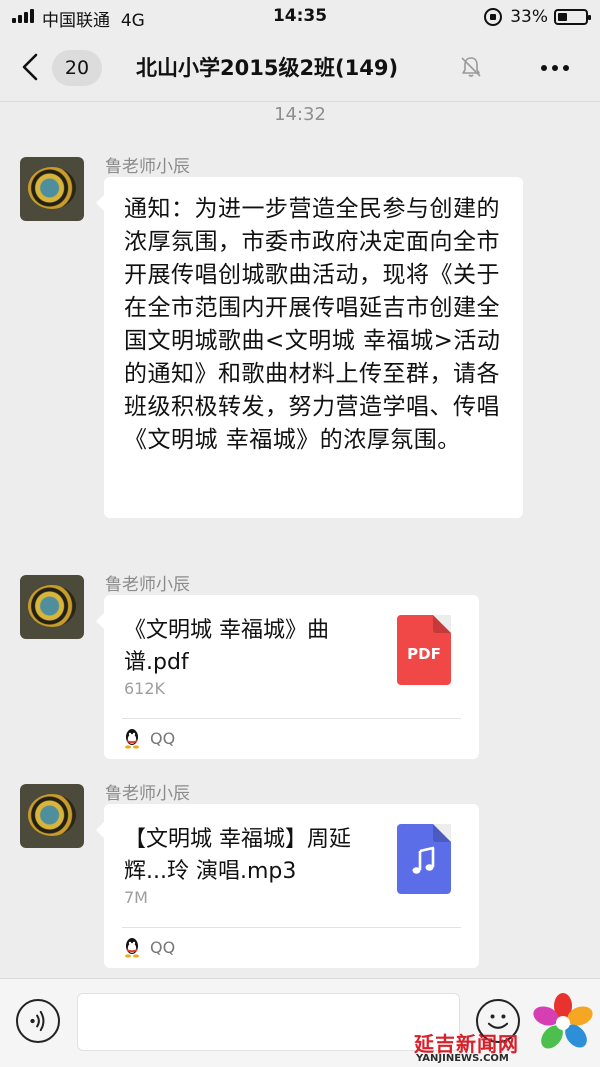  What do you see at coordinates (267, 68) in the screenshot?
I see `chat-title: 北山小学2015级2班(149)` at bounding box center [267, 68].